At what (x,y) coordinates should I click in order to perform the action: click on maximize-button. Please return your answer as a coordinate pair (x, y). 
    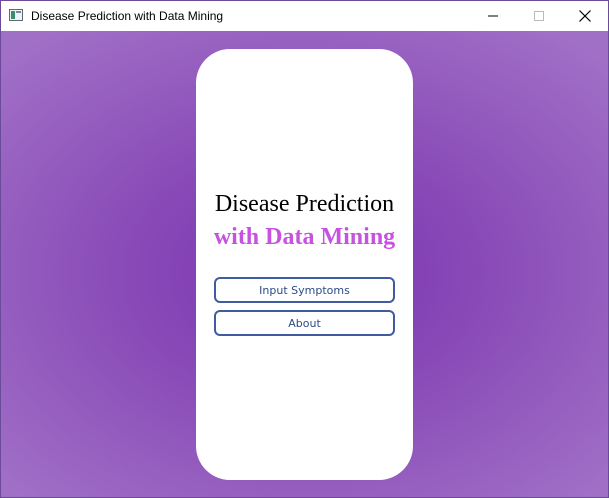
    Looking at the image, I should click on (539, 16).